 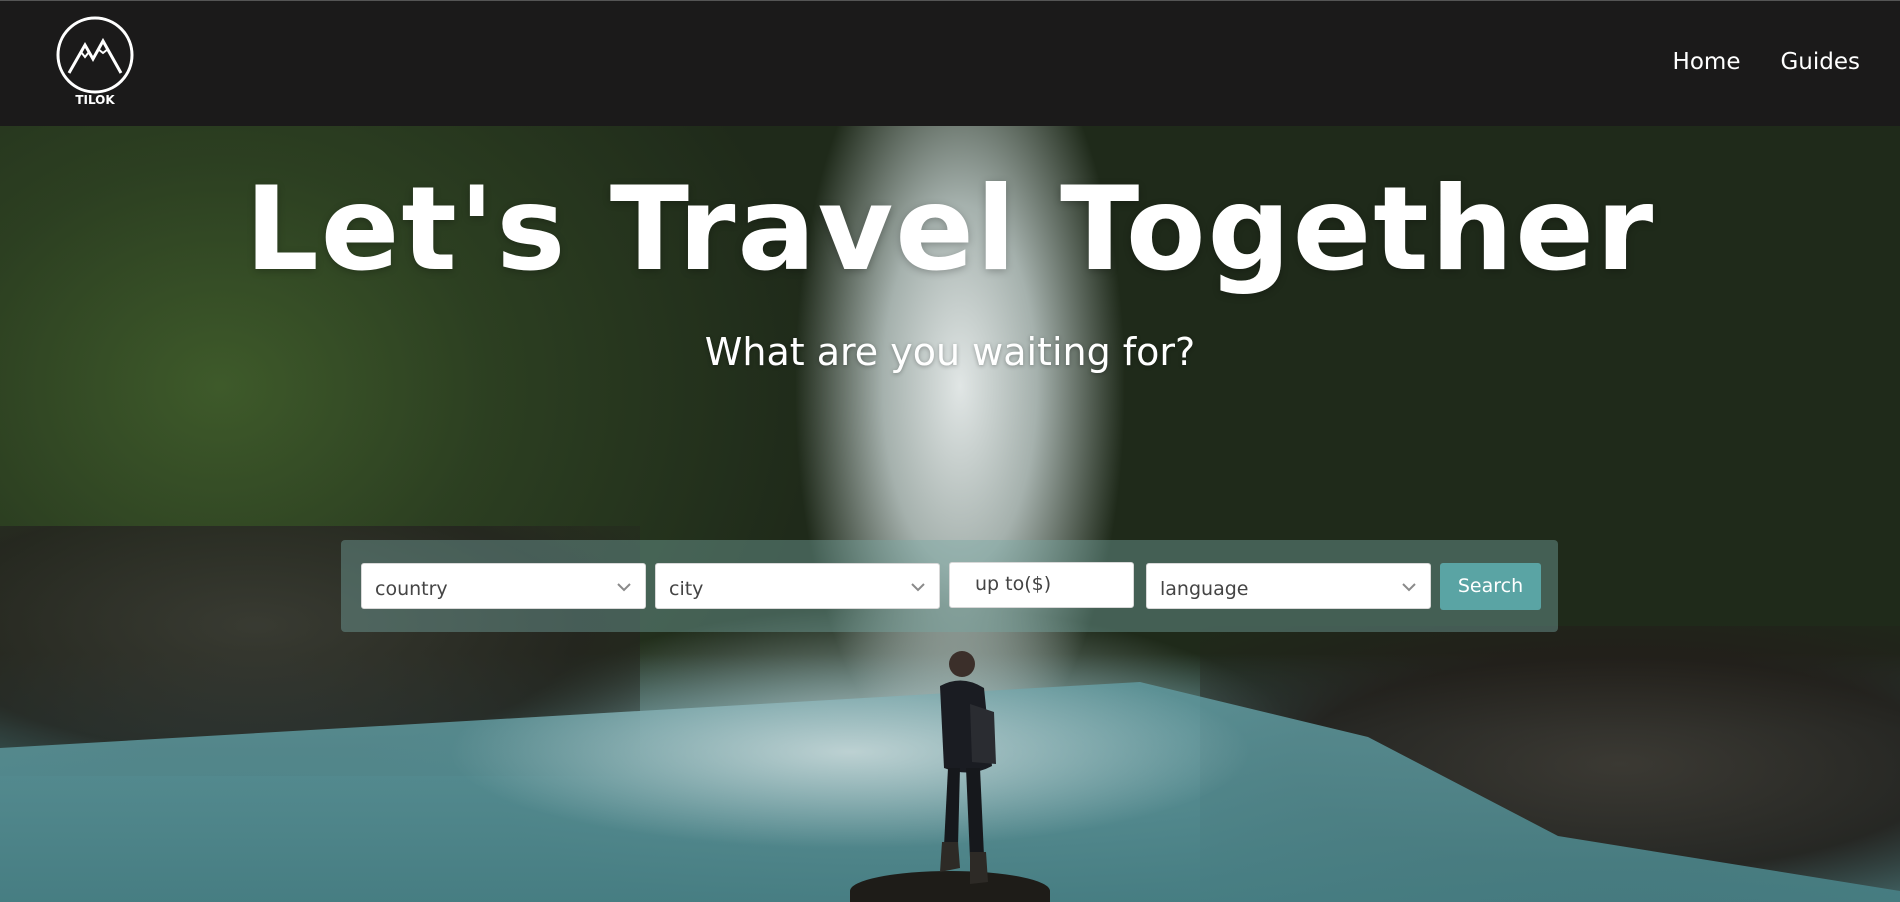 What do you see at coordinates (686, 589) in the screenshot?
I see `city-select-label: city` at bounding box center [686, 589].